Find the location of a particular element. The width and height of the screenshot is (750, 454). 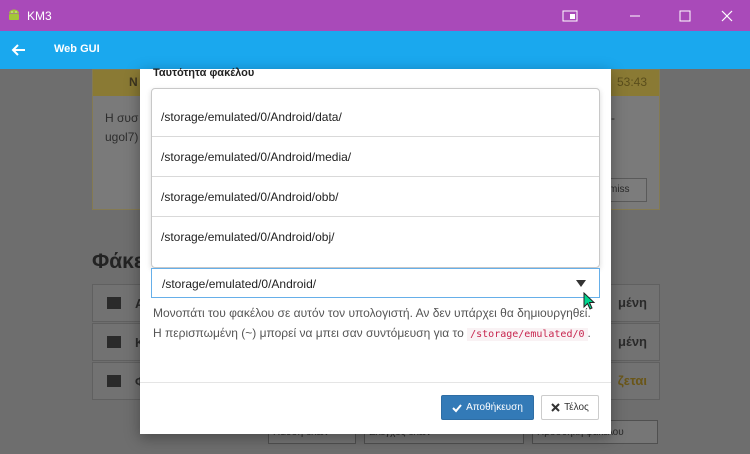

snap-icon is located at coordinates (570, 15).